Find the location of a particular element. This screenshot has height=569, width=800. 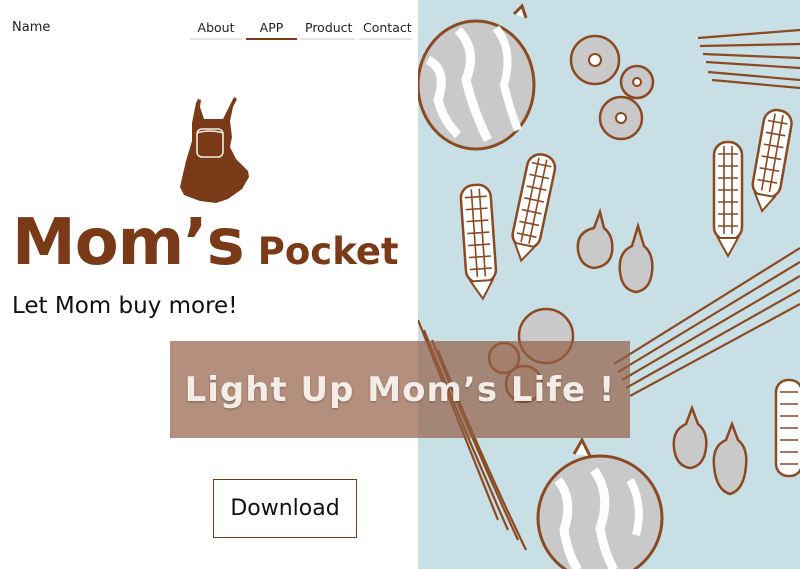

download-button: Download is located at coordinates (285, 508).